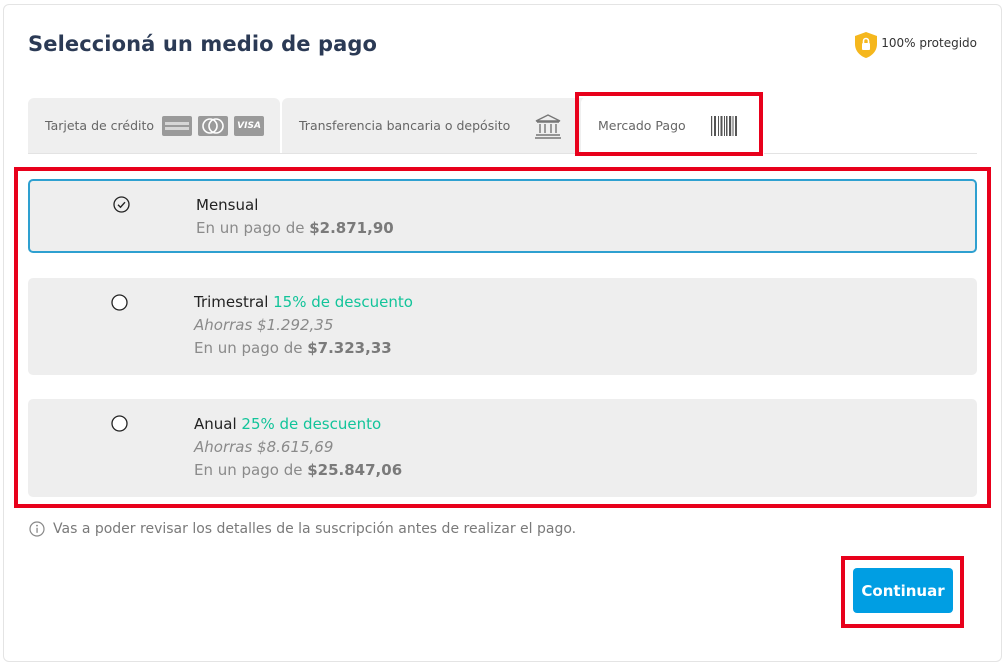 The height and width of the screenshot is (668, 1007). I want to click on highlight-mercado-pago, so click(669, 124).